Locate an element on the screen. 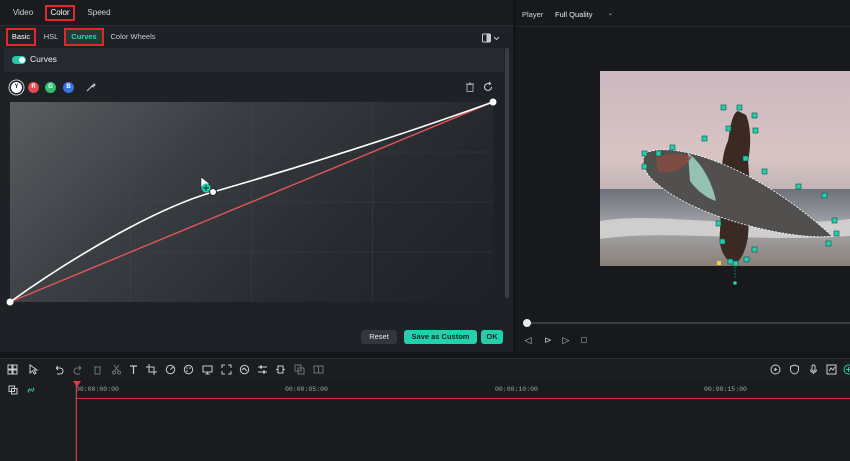 The image size is (850, 461). trash-icon is located at coordinates (470, 87).